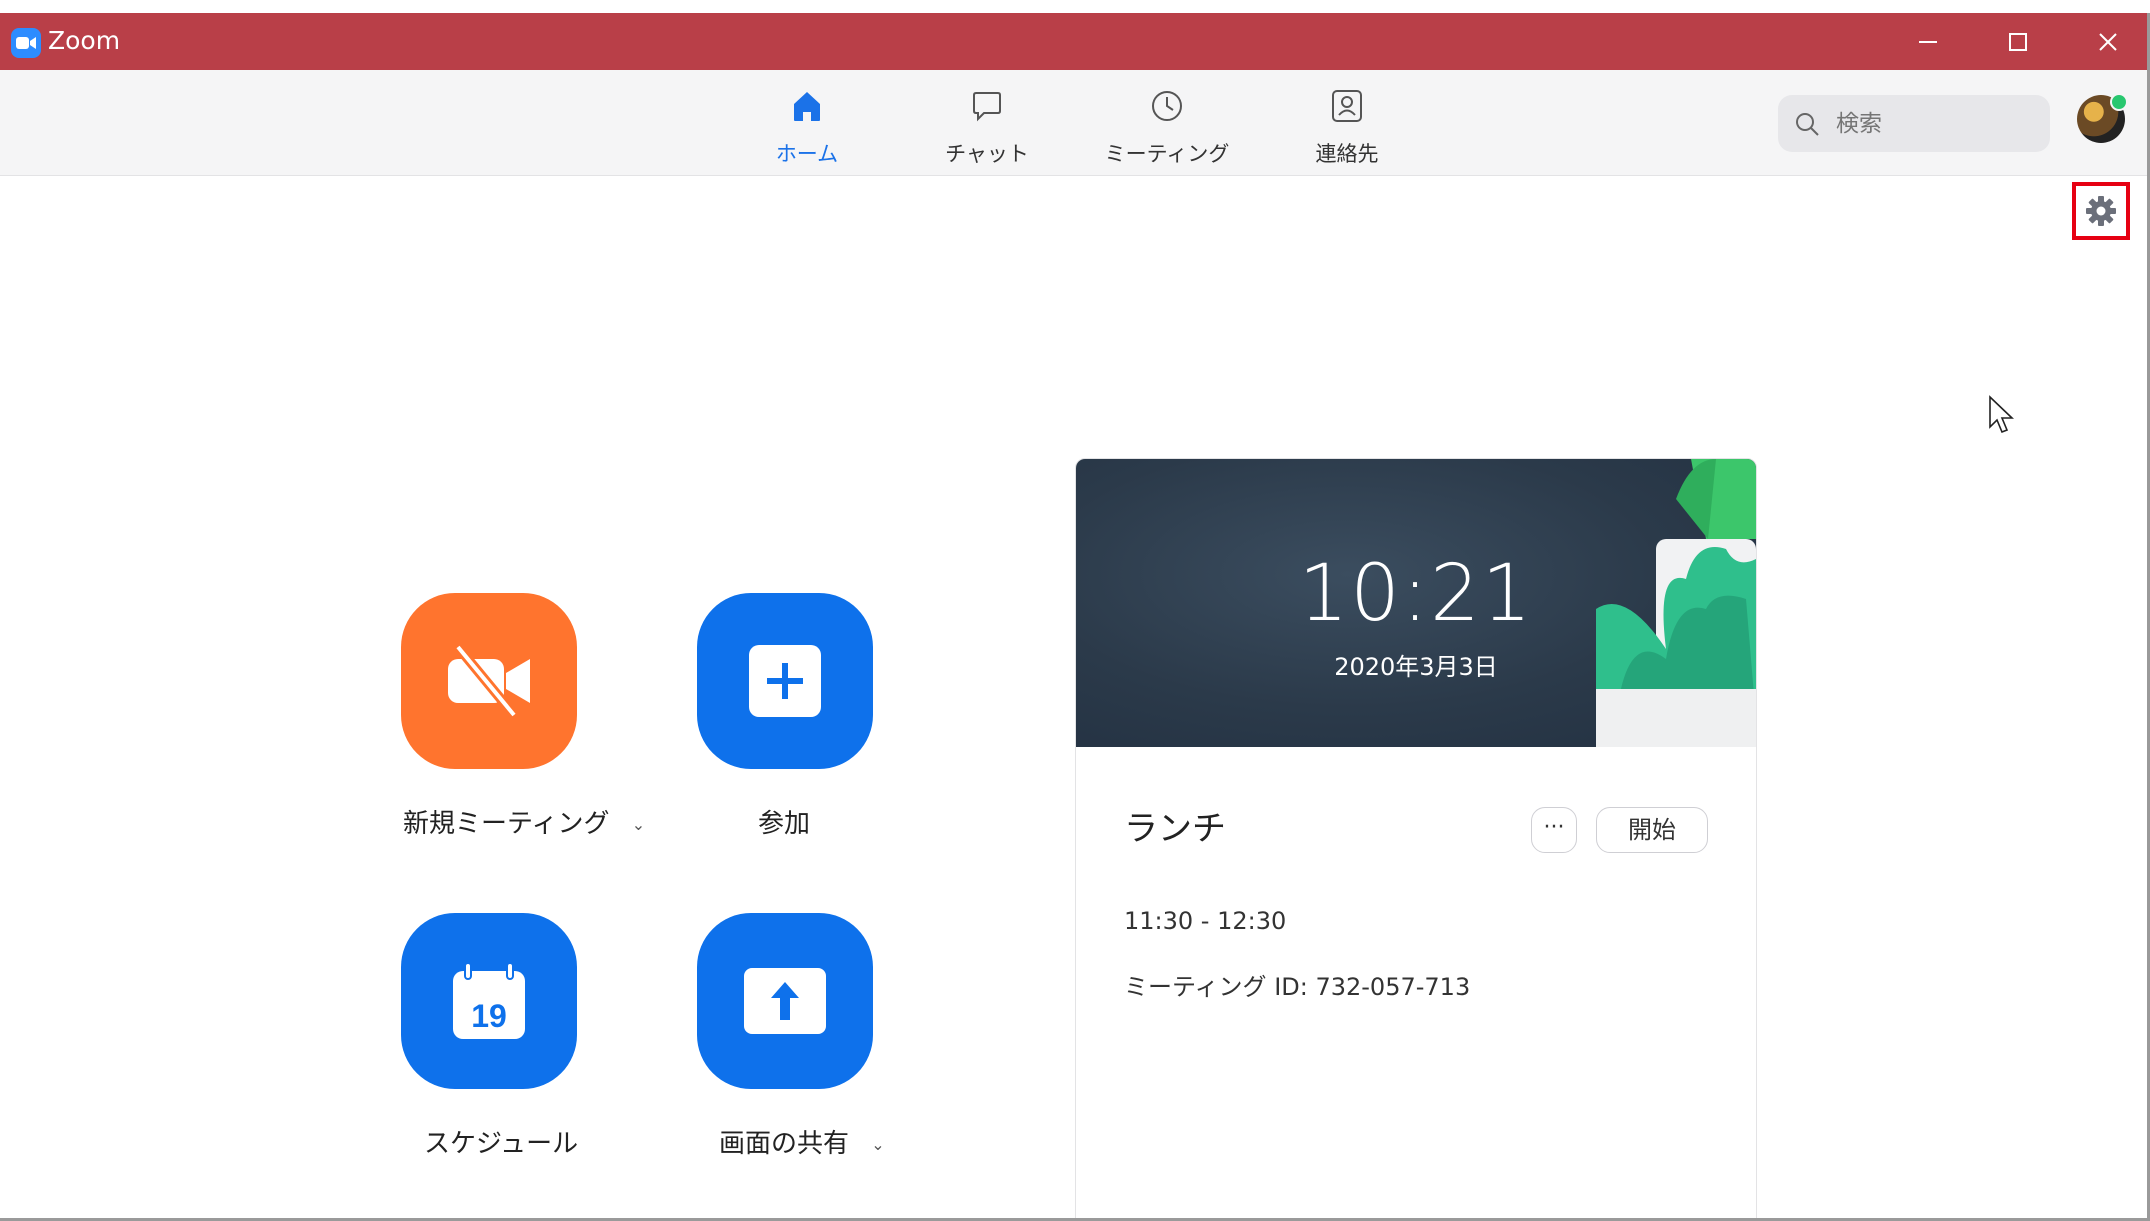 Image resolution: width=2150 pixels, height=1221 pixels. I want to click on video-off-icon, so click(489, 681).